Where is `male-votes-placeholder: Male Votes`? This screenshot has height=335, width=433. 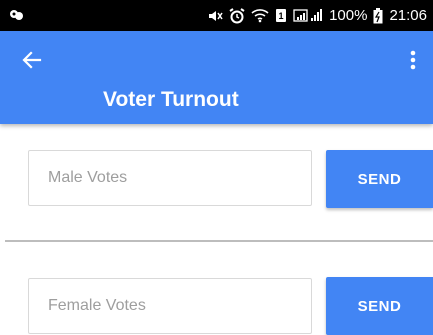 male-votes-placeholder: Male Votes is located at coordinates (88, 177).